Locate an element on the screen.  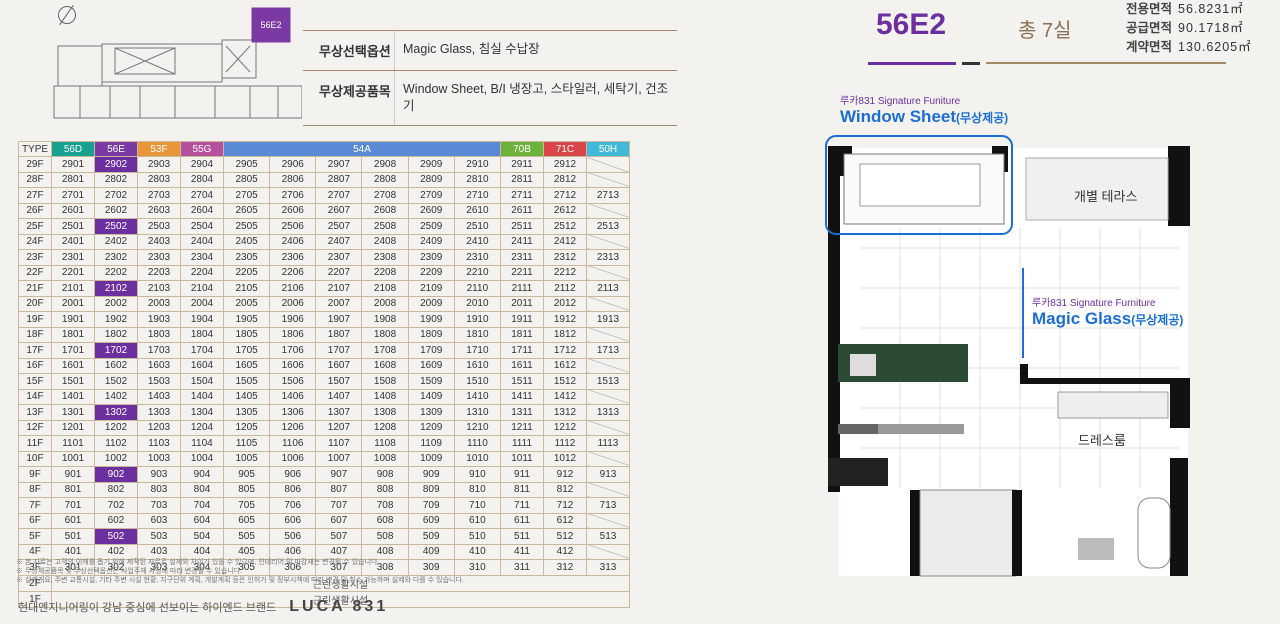
unit-cell: 1602 is located at coordinates (116, 365).